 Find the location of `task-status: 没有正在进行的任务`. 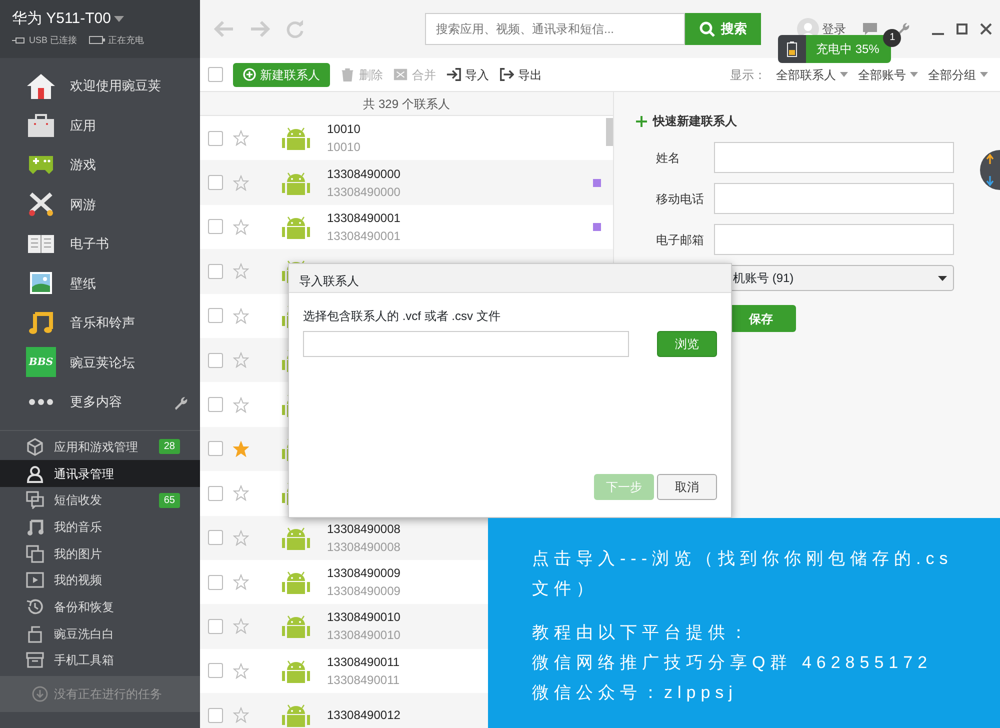

task-status: 没有正在进行的任务 is located at coordinates (108, 694).